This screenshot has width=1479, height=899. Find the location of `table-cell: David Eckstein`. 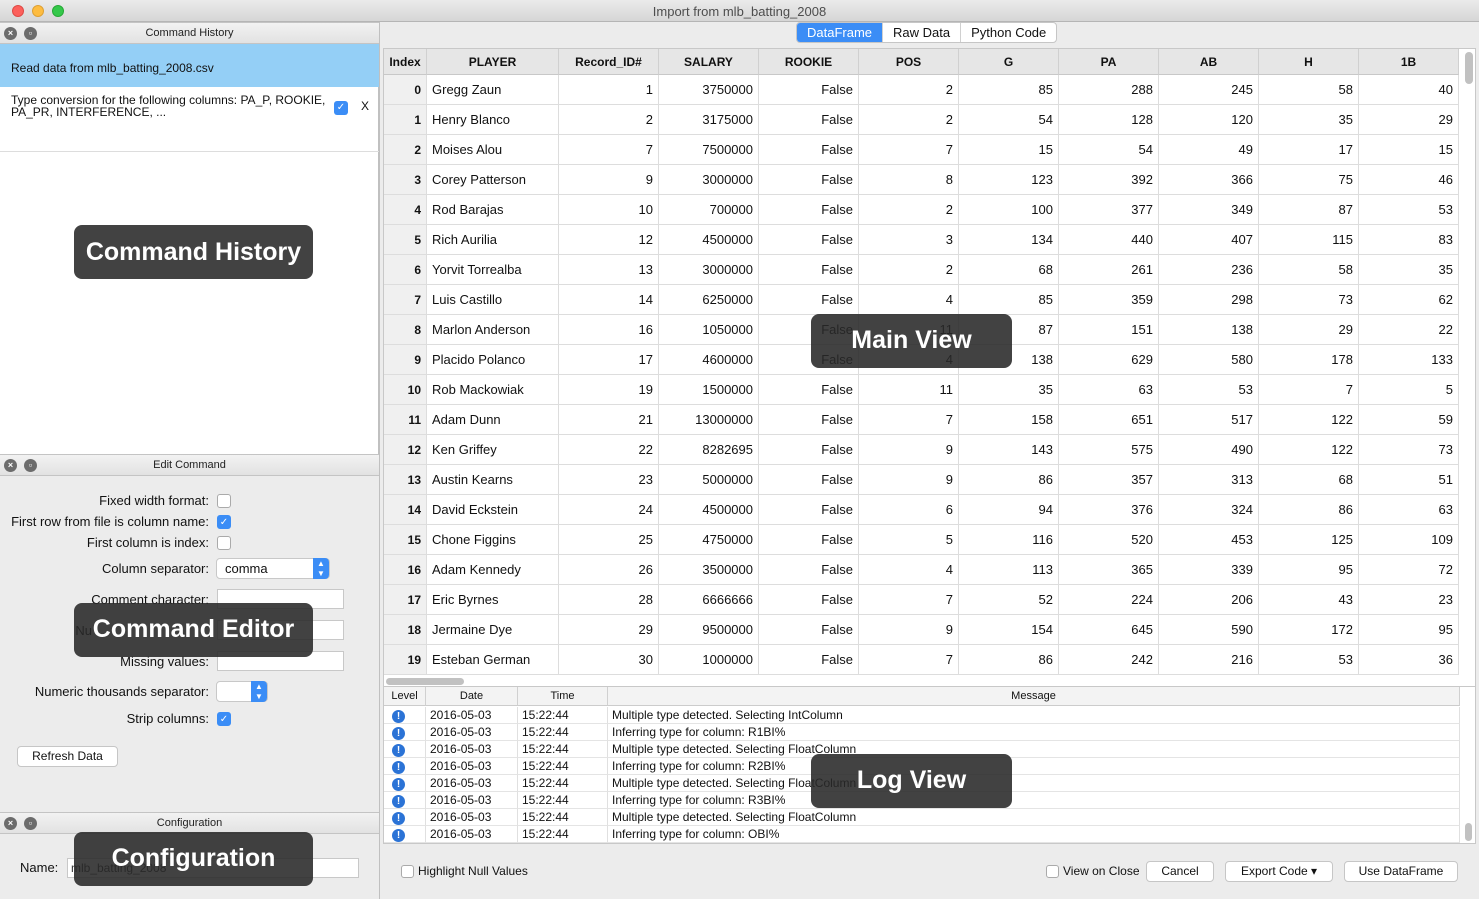

table-cell: David Eckstein is located at coordinates (493, 510).